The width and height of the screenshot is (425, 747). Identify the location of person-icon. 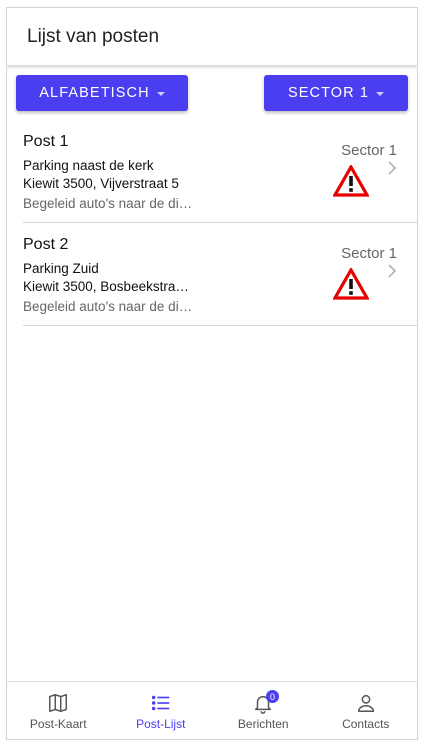
(365, 703).